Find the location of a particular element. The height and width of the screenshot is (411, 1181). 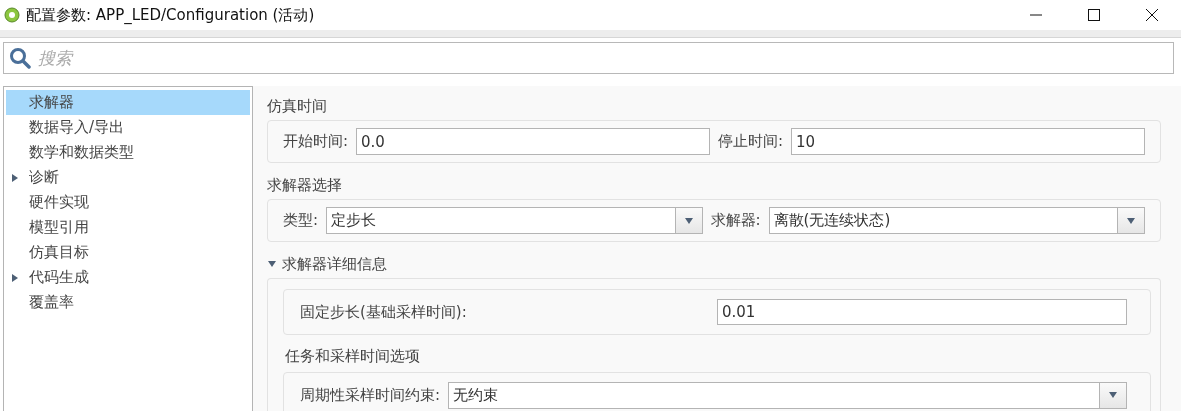

search-icon is located at coordinates (20, 58).